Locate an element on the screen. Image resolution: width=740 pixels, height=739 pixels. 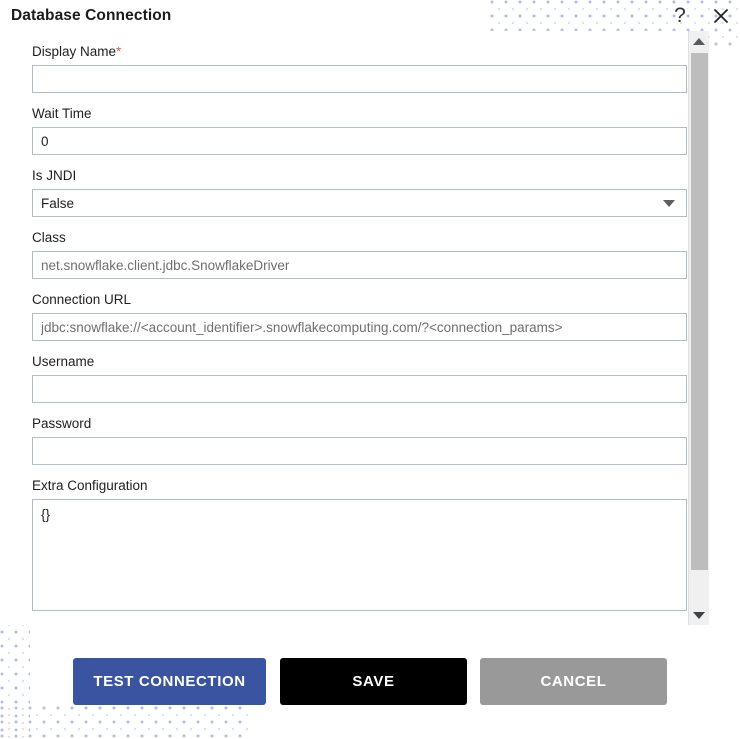
password-input is located at coordinates (359, 451).